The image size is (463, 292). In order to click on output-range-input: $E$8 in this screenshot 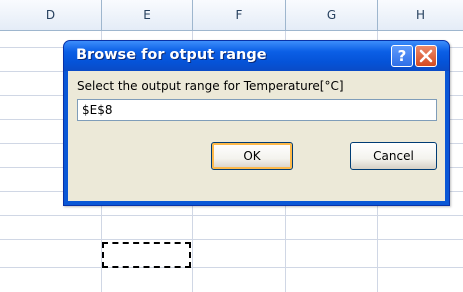, I will do `click(257, 110)`.